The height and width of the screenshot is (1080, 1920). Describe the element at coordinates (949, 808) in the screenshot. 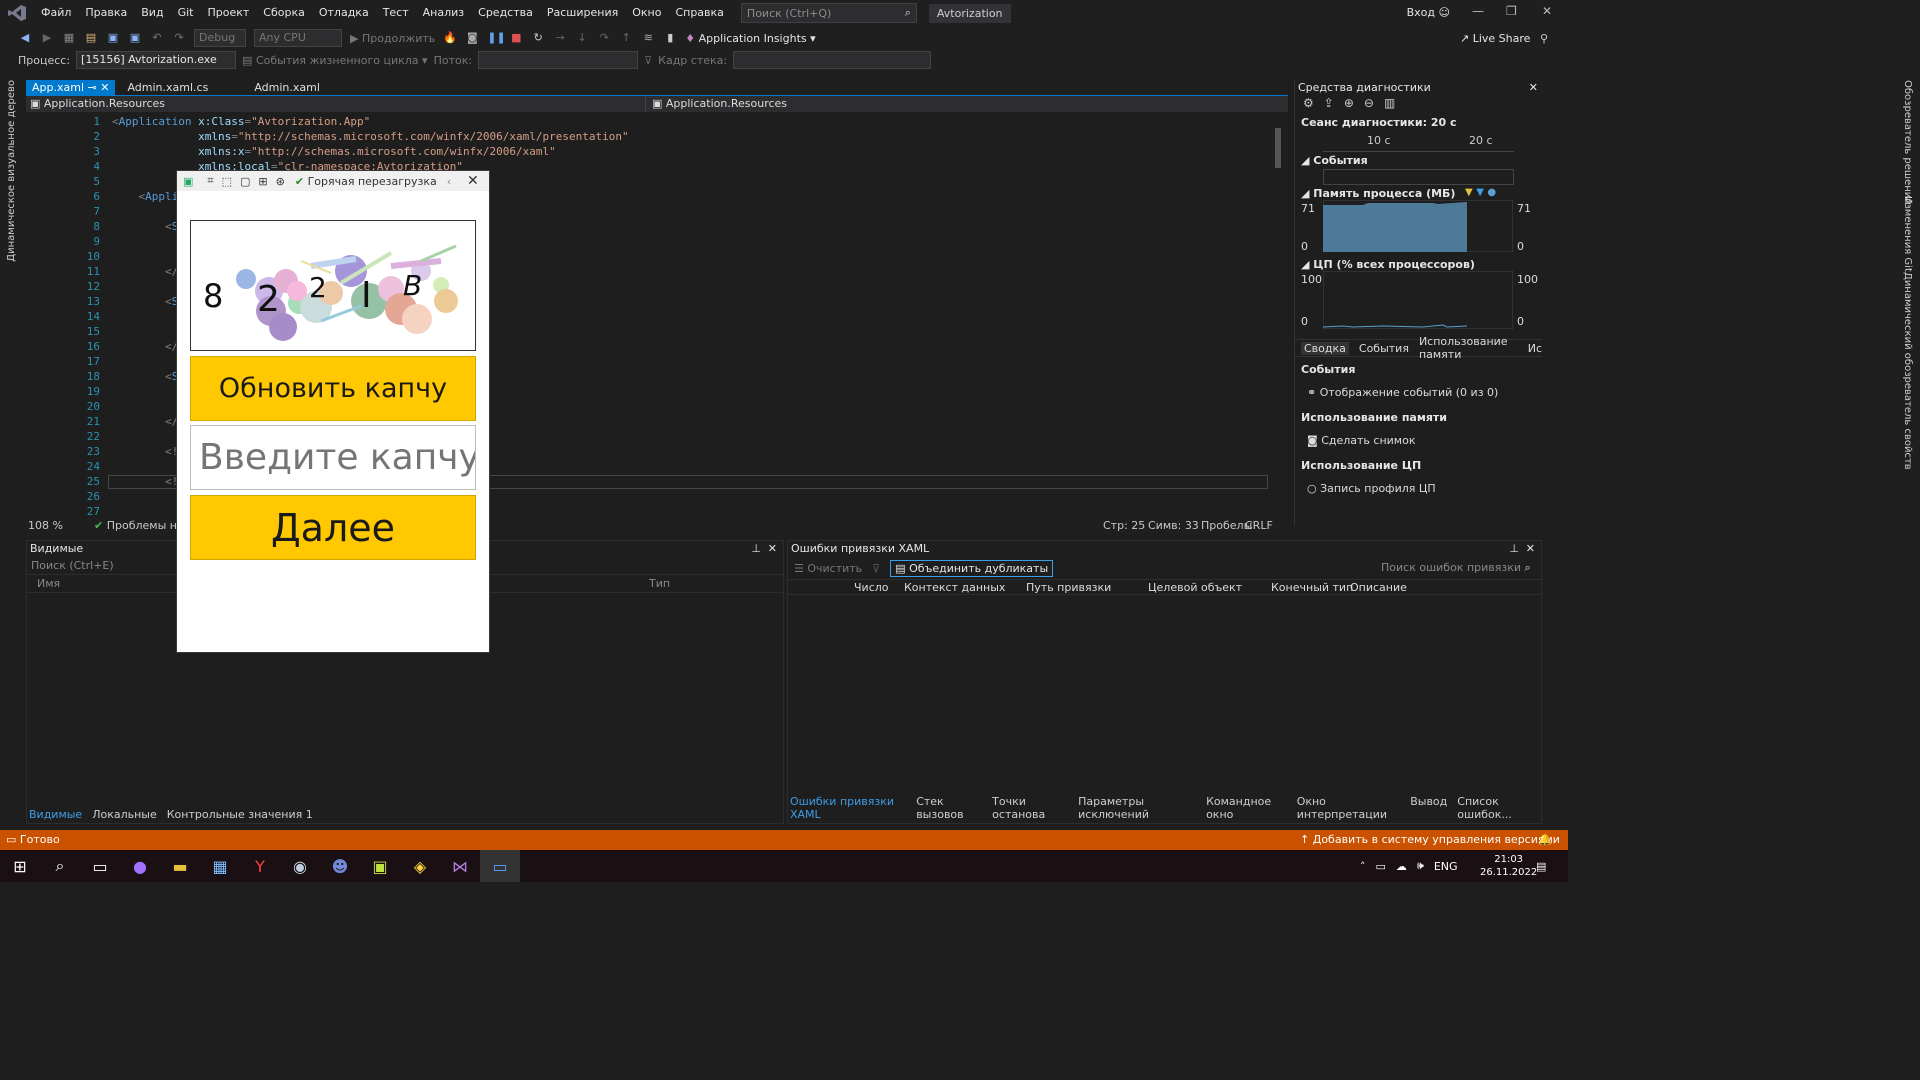

I see `bottom-tool-tab: Стек вызовов` at that location.